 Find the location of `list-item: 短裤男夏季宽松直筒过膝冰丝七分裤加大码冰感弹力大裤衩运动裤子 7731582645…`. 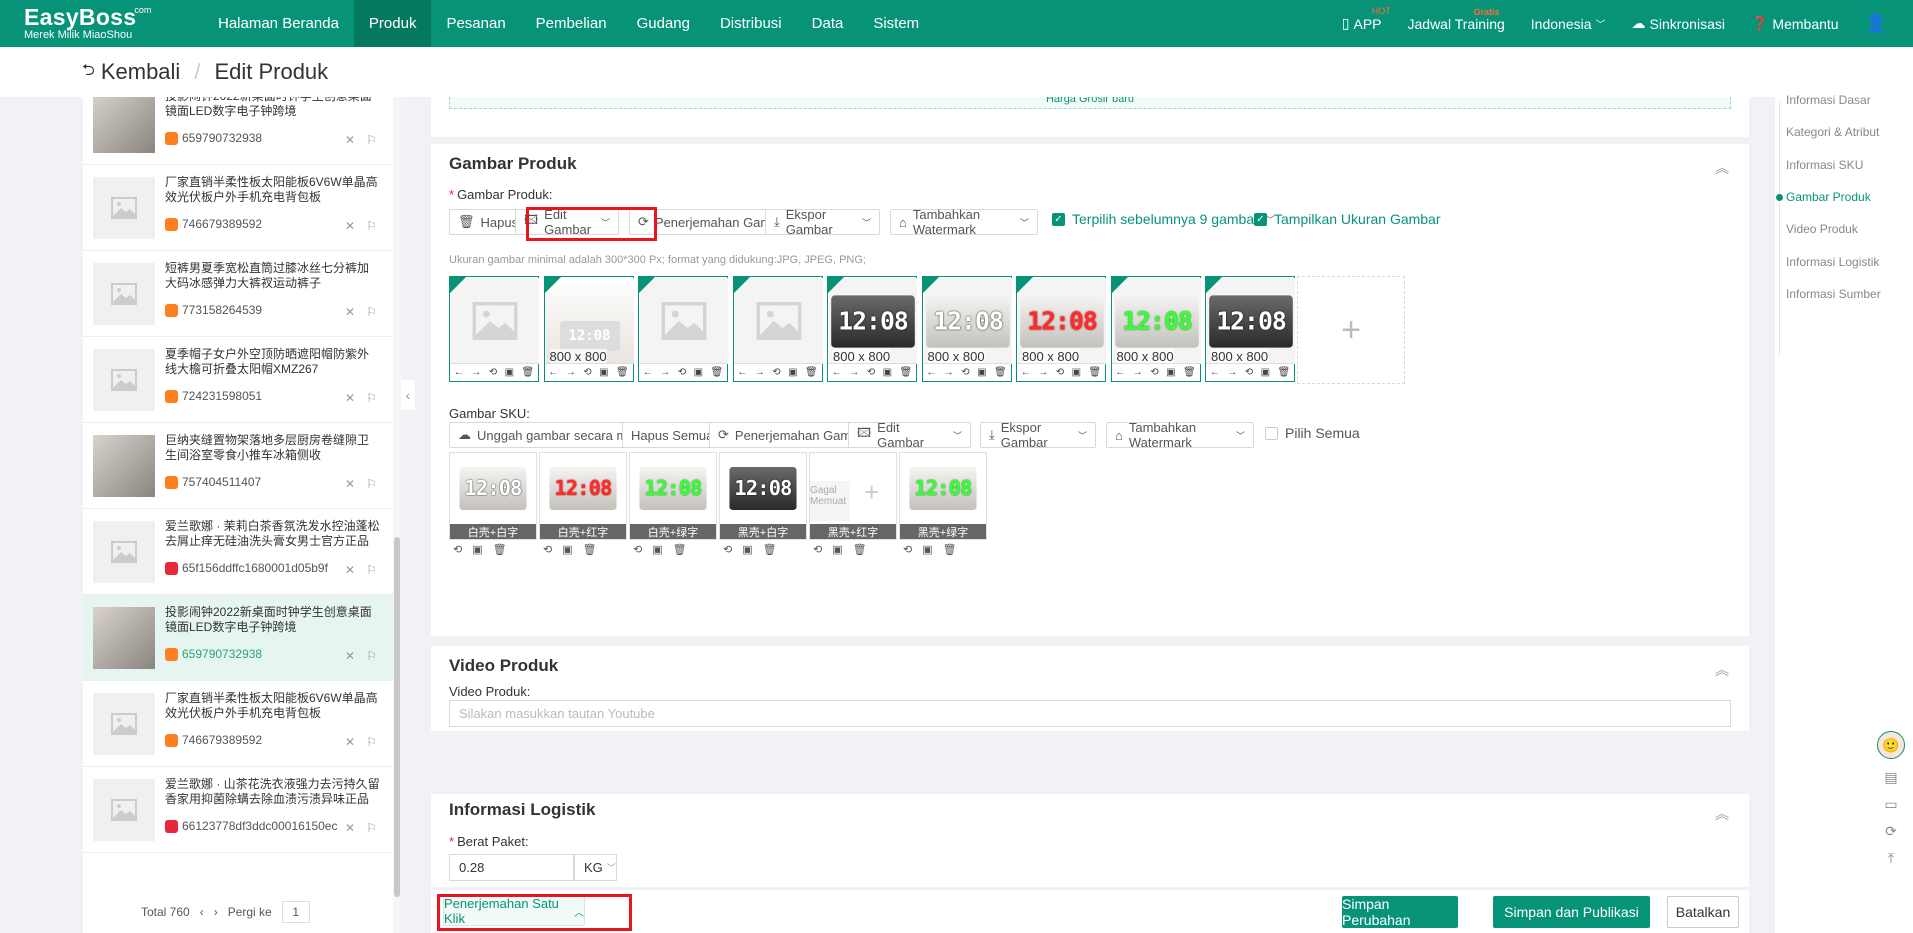

list-item: 短裤男夏季宽松直筒过膝冰丝七分裤加大码冰感弹力大裤衩运动裤子 7731582645… is located at coordinates (238, 294).